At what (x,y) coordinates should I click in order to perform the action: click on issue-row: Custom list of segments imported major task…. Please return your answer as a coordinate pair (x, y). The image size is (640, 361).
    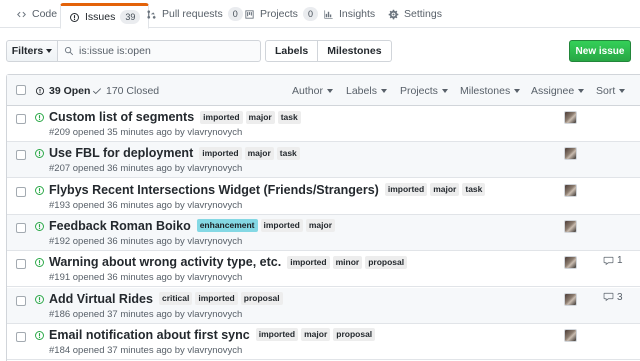
    Looking at the image, I should click on (323, 124).